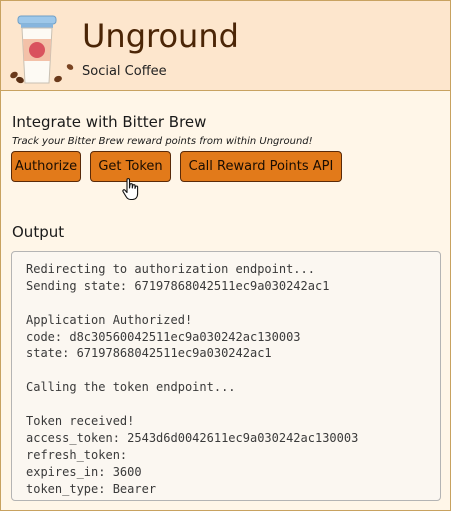 The image size is (451, 511). What do you see at coordinates (46, 166) in the screenshot?
I see `authorize-button: Authorize` at bounding box center [46, 166].